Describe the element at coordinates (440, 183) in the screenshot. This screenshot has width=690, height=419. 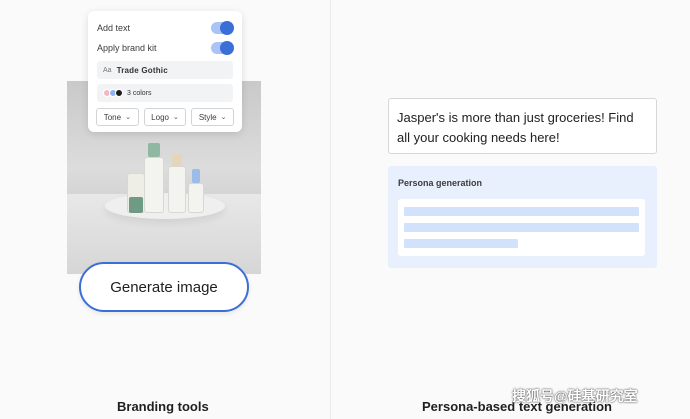
I see `persona-title: Persona generation` at that location.